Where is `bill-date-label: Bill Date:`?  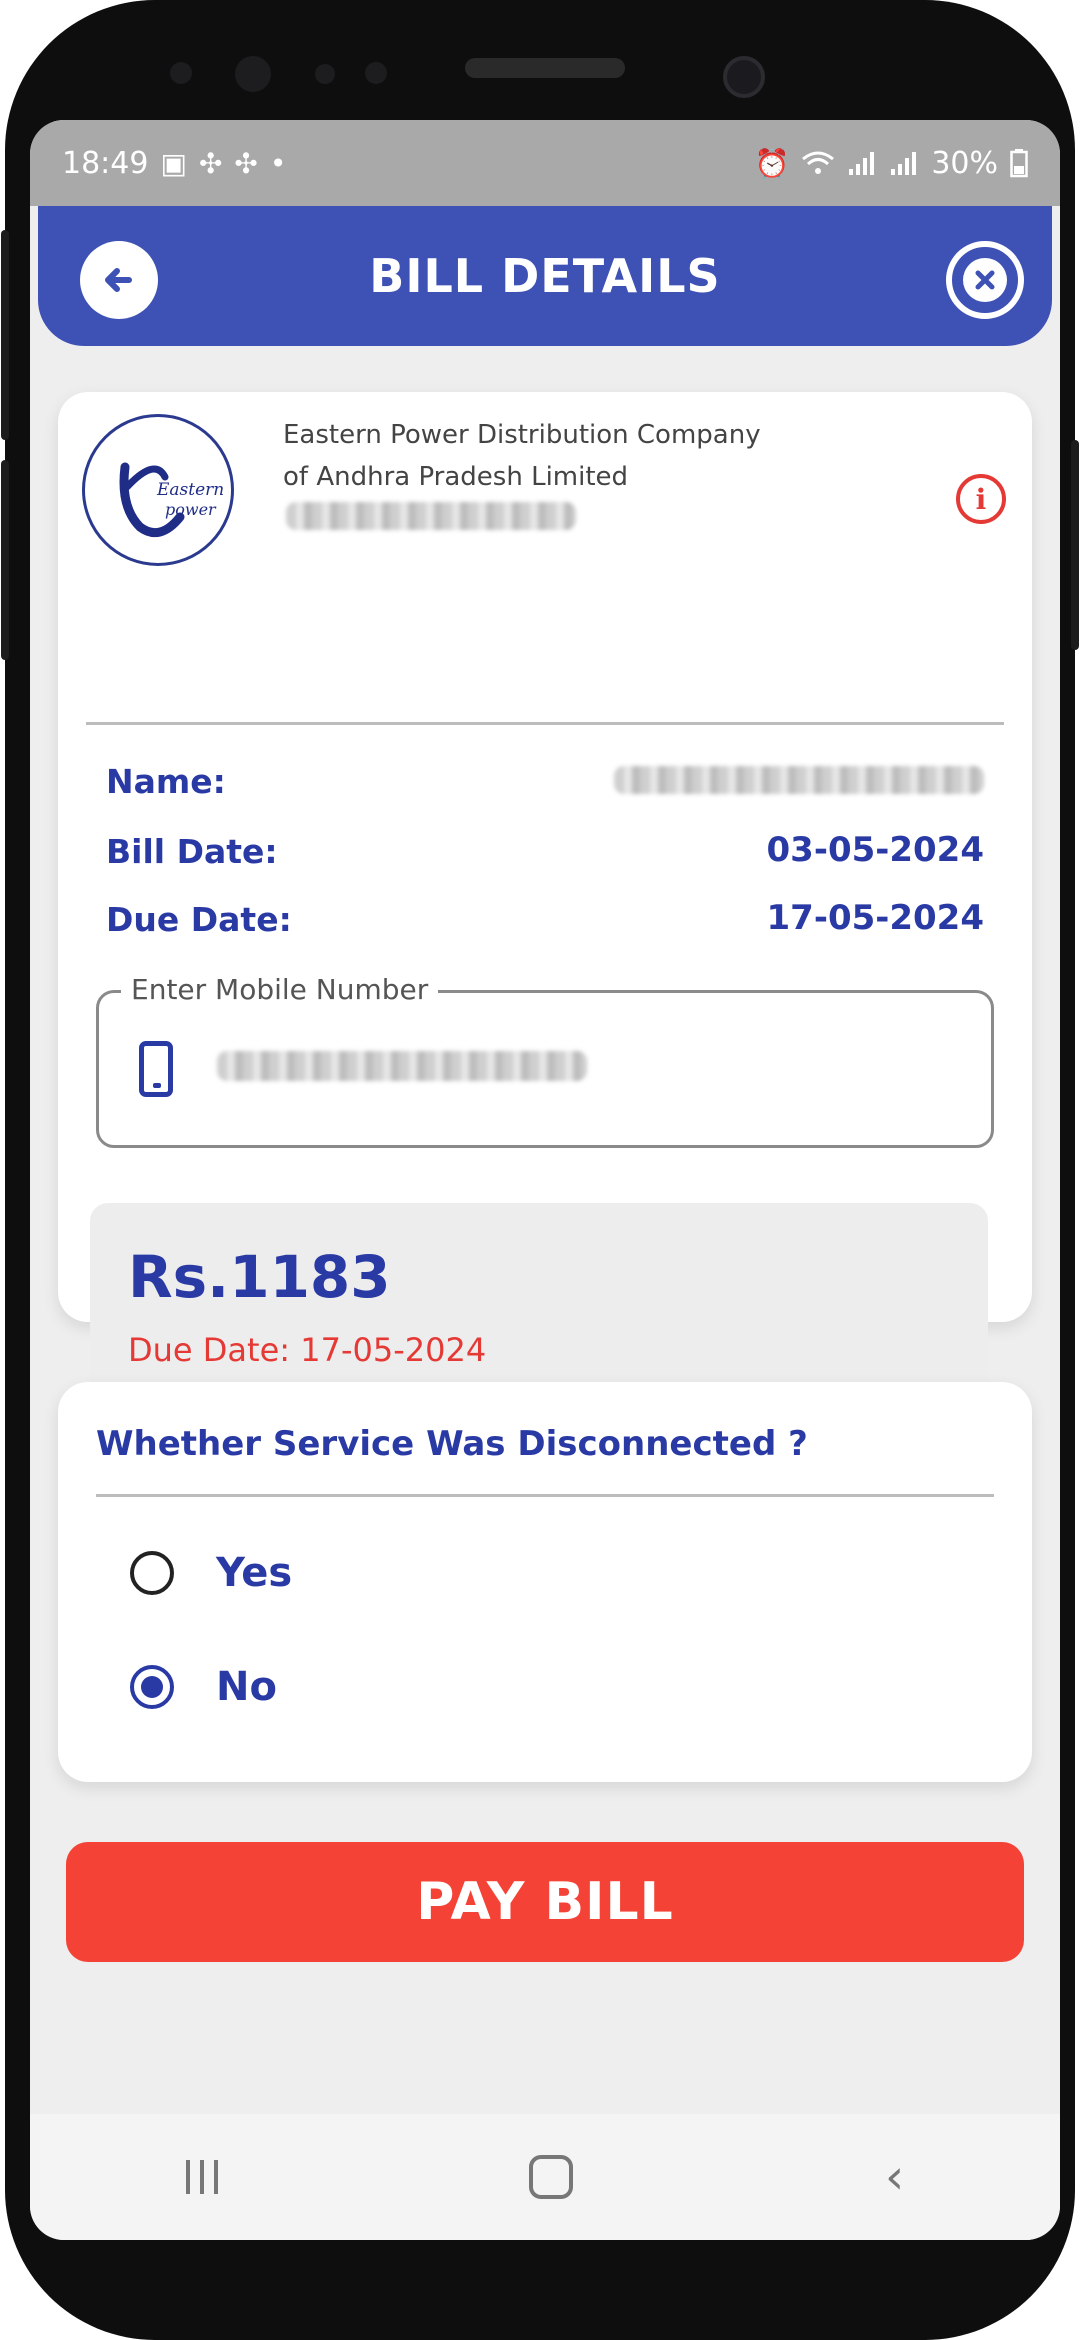 bill-date-label: Bill Date: is located at coordinates (192, 851).